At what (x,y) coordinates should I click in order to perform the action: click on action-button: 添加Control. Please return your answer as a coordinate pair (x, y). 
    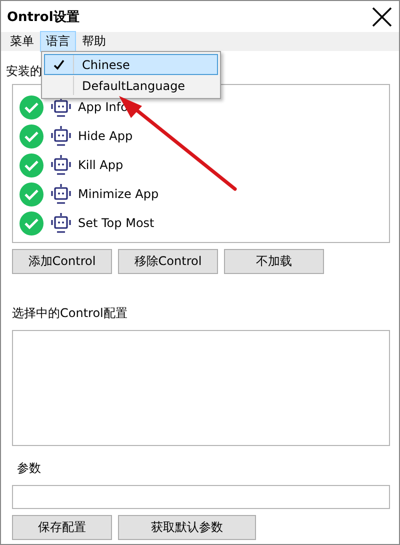
    Looking at the image, I should click on (62, 261).